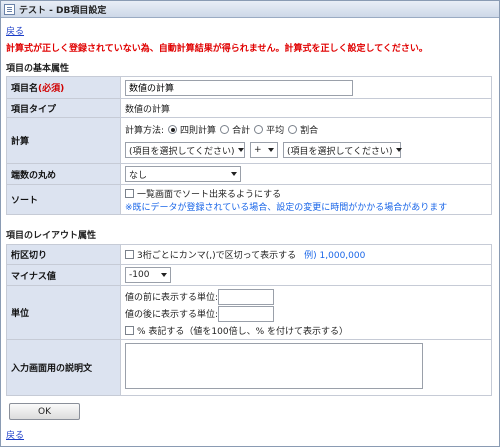 Image resolution: width=500 pixels, height=447 pixels. I want to click on negative-value: -100, so click(139, 275).